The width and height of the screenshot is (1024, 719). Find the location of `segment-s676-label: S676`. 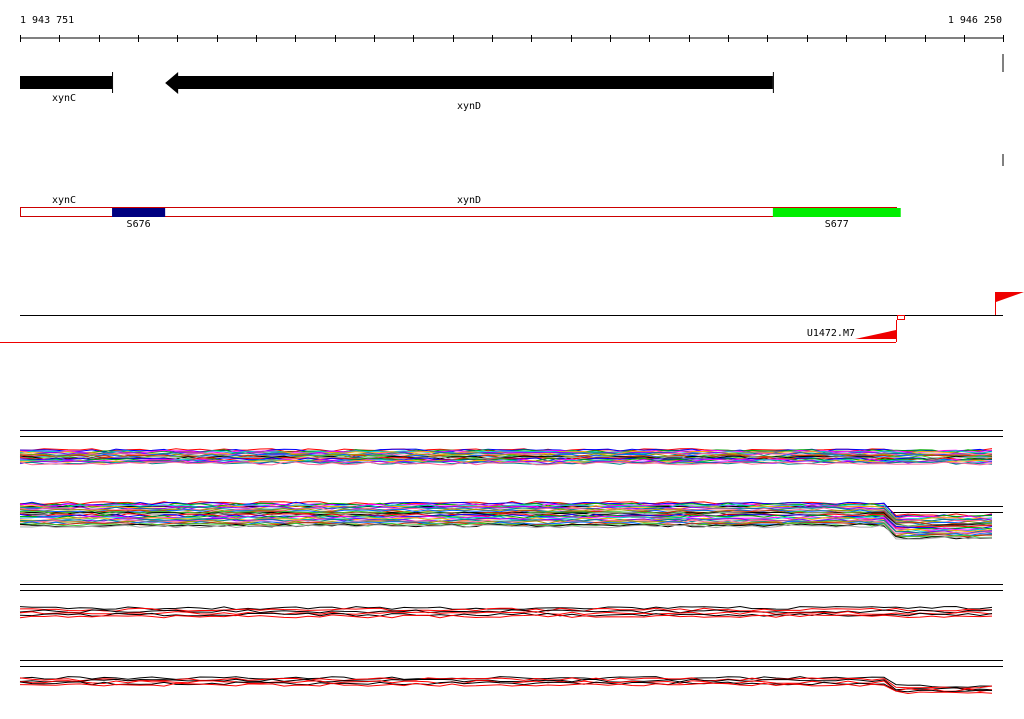

segment-s676-label: S676 is located at coordinates (139, 224).